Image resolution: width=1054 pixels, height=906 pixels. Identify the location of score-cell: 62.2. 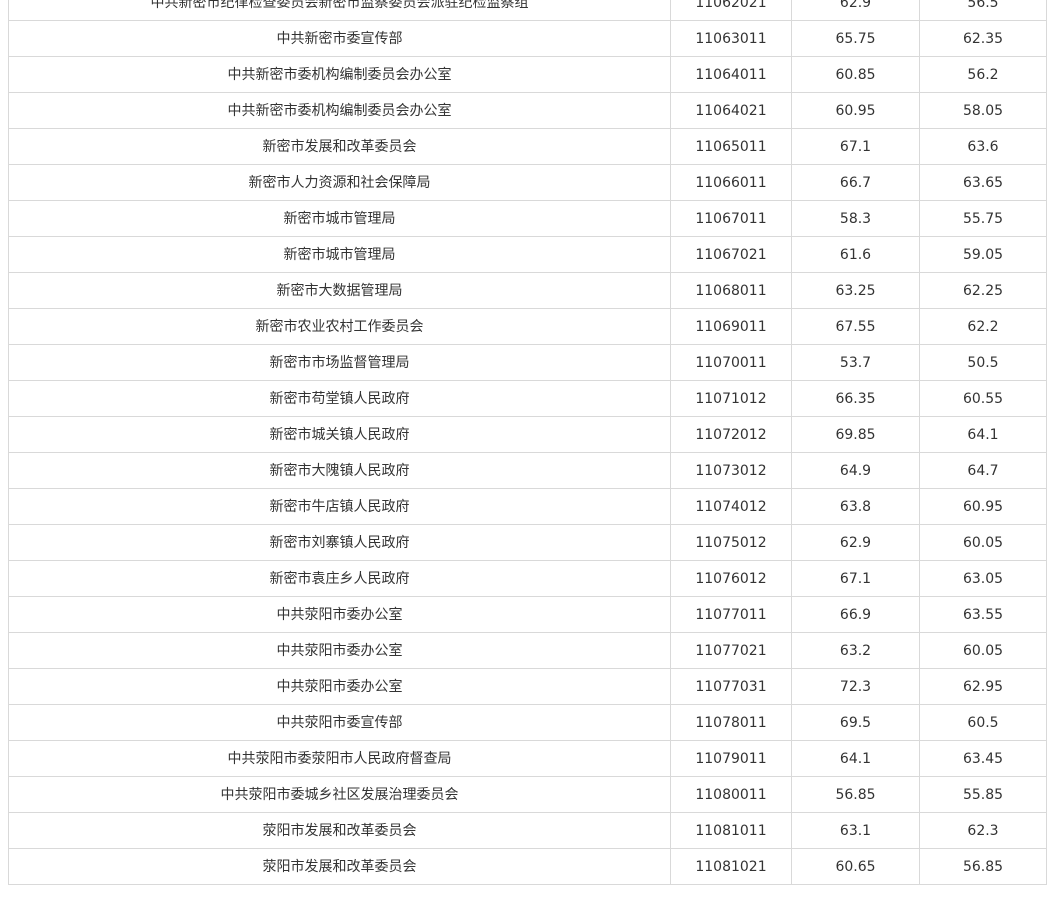
(983, 326).